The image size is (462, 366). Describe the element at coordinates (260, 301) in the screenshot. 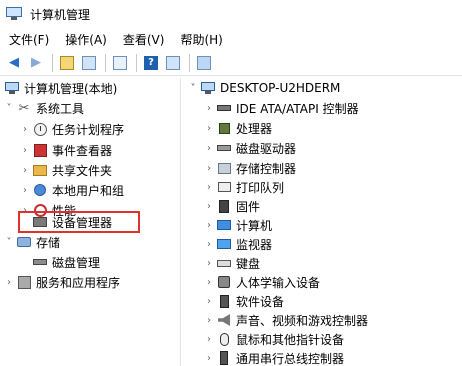

I see `device-category-label: 软件设备` at that location.